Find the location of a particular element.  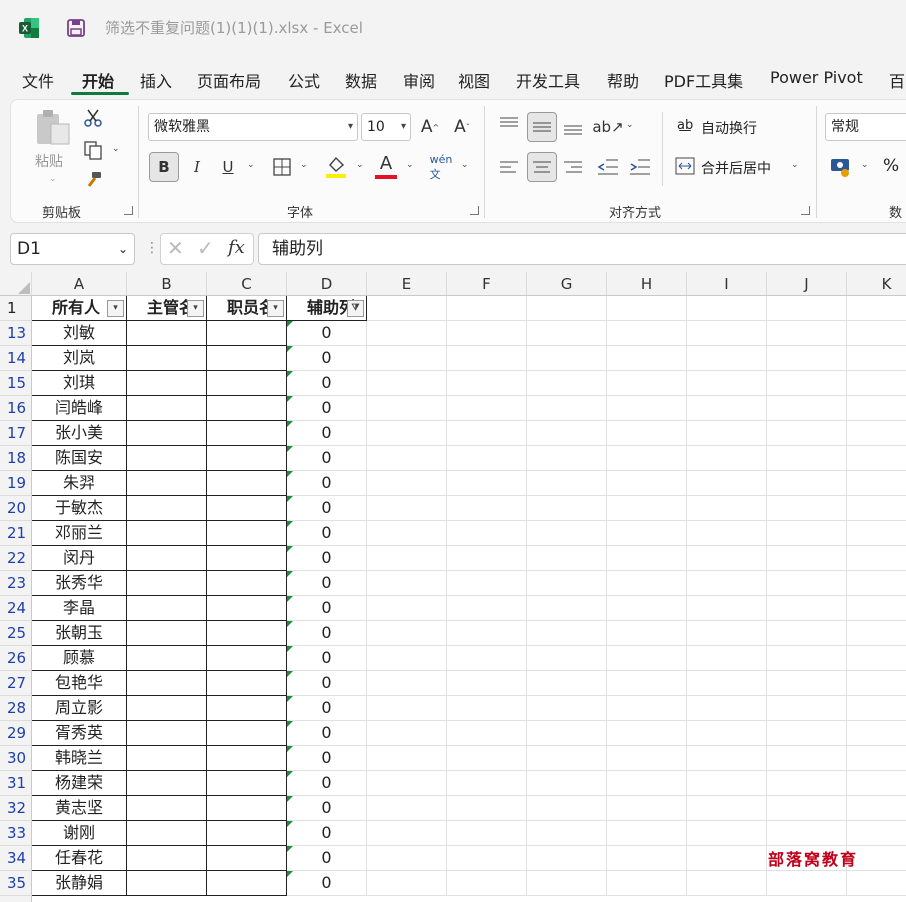

owner-cell: 于敏杰 is located at coordinates (79, 508).